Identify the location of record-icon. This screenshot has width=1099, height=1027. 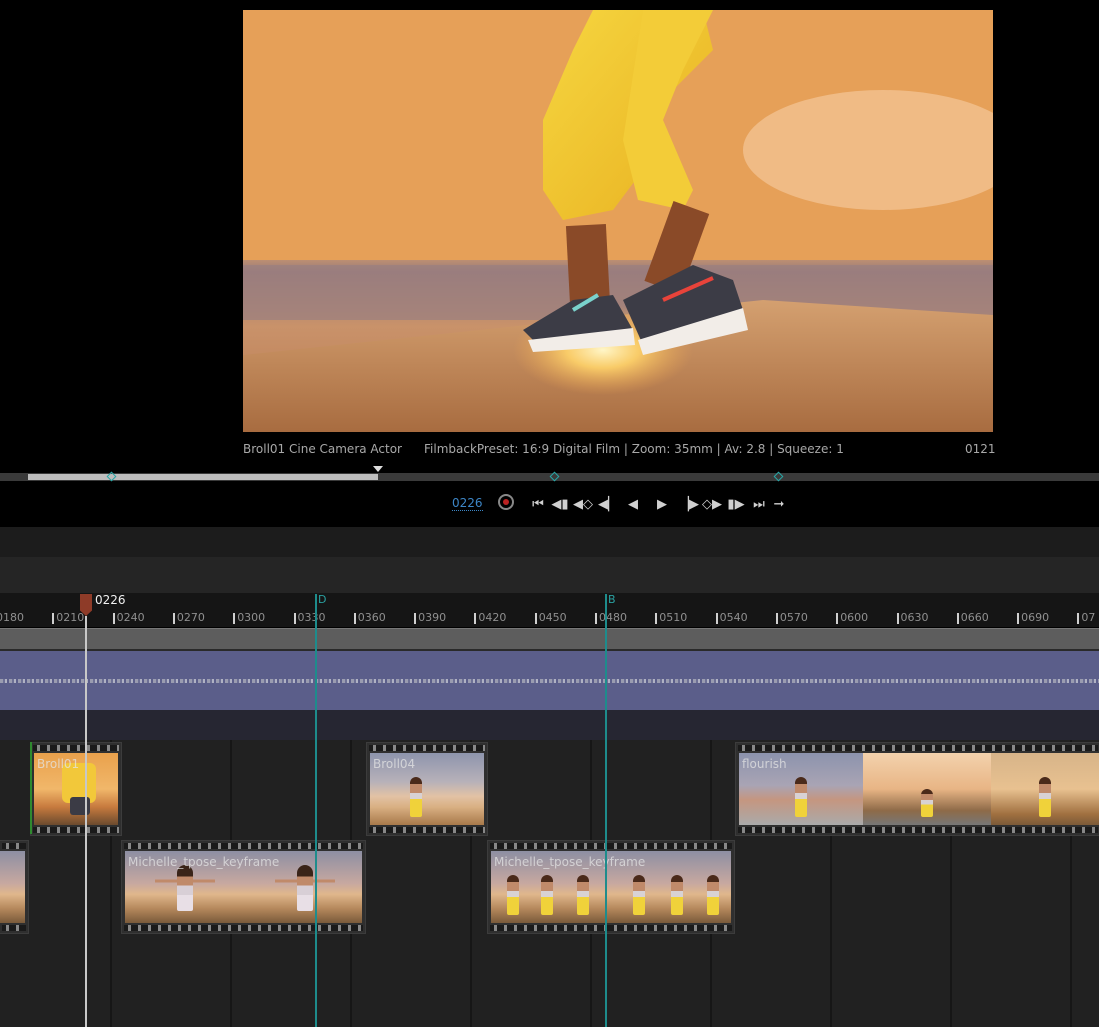
(506, 502).